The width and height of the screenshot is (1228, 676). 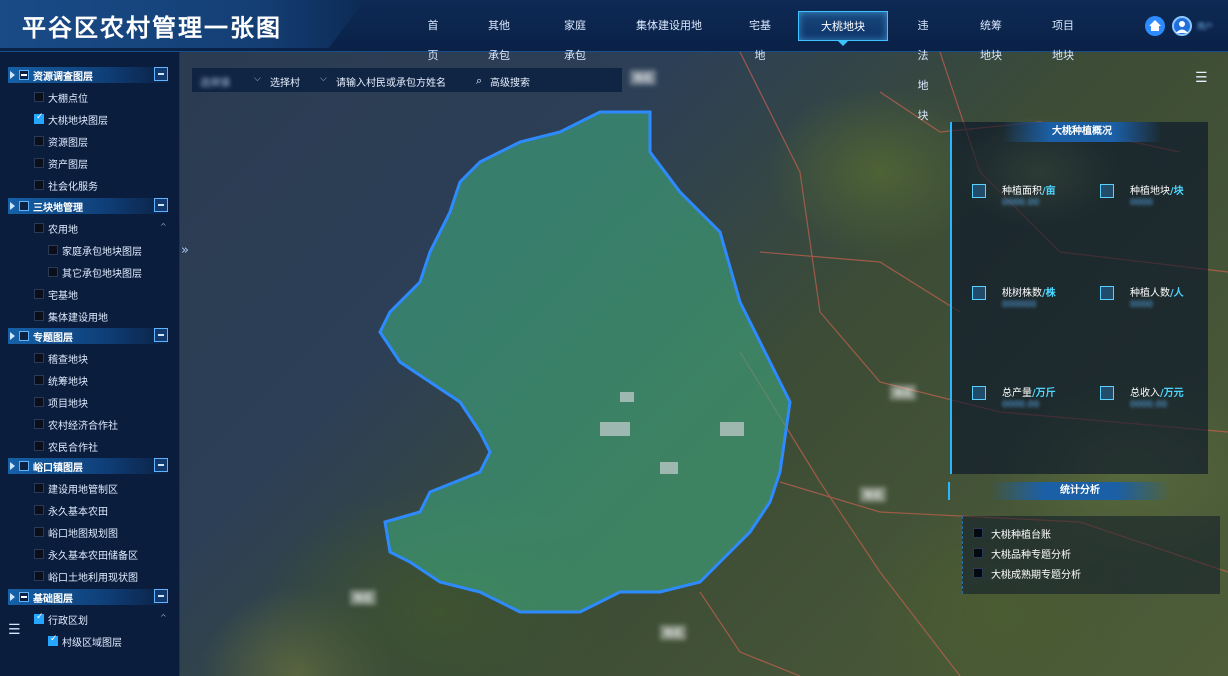 What do you see at coordinates (152, 28) in the screenshot?
I see `app-title: 平谷区农村管理一张图` at bounding box center [152, 28].